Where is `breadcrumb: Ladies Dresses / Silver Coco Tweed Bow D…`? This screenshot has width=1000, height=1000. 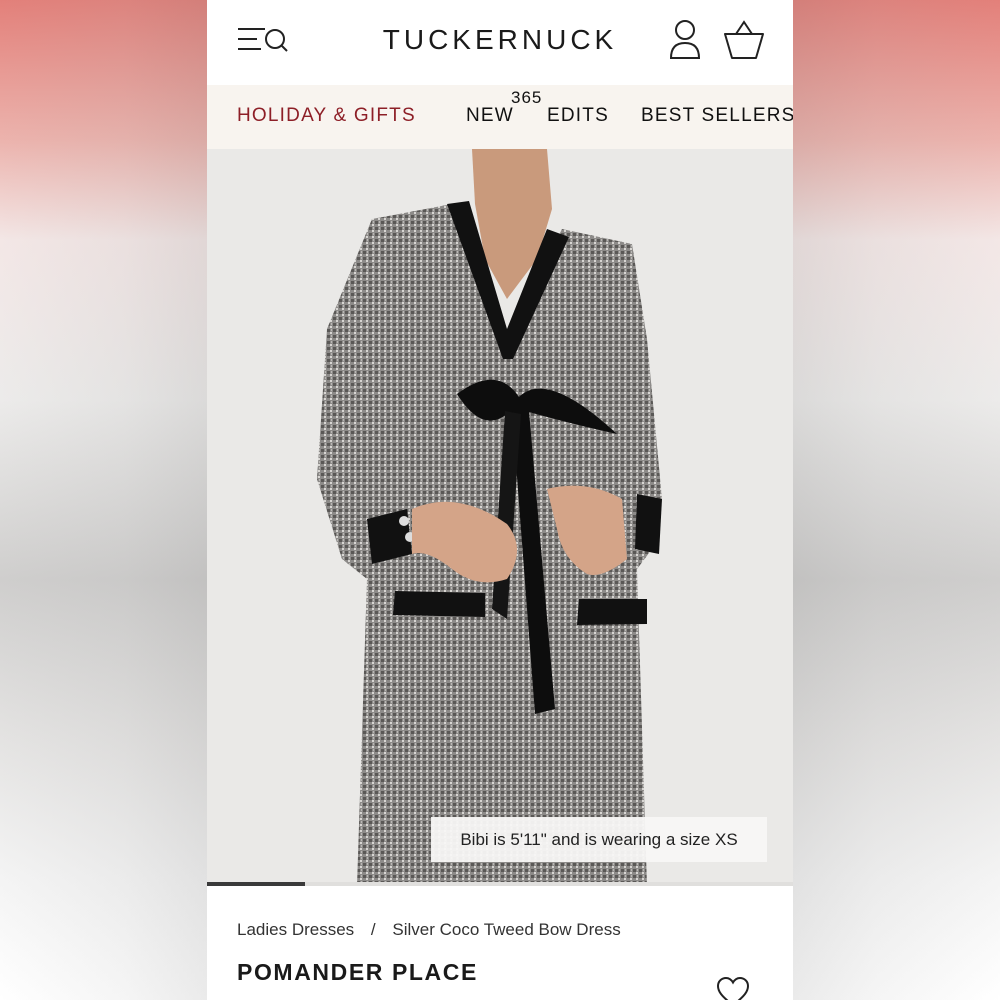 breadcrumb: Ladies Dresses / Silver Coco Tweed Bow D… is located at coordinates (429, 930).